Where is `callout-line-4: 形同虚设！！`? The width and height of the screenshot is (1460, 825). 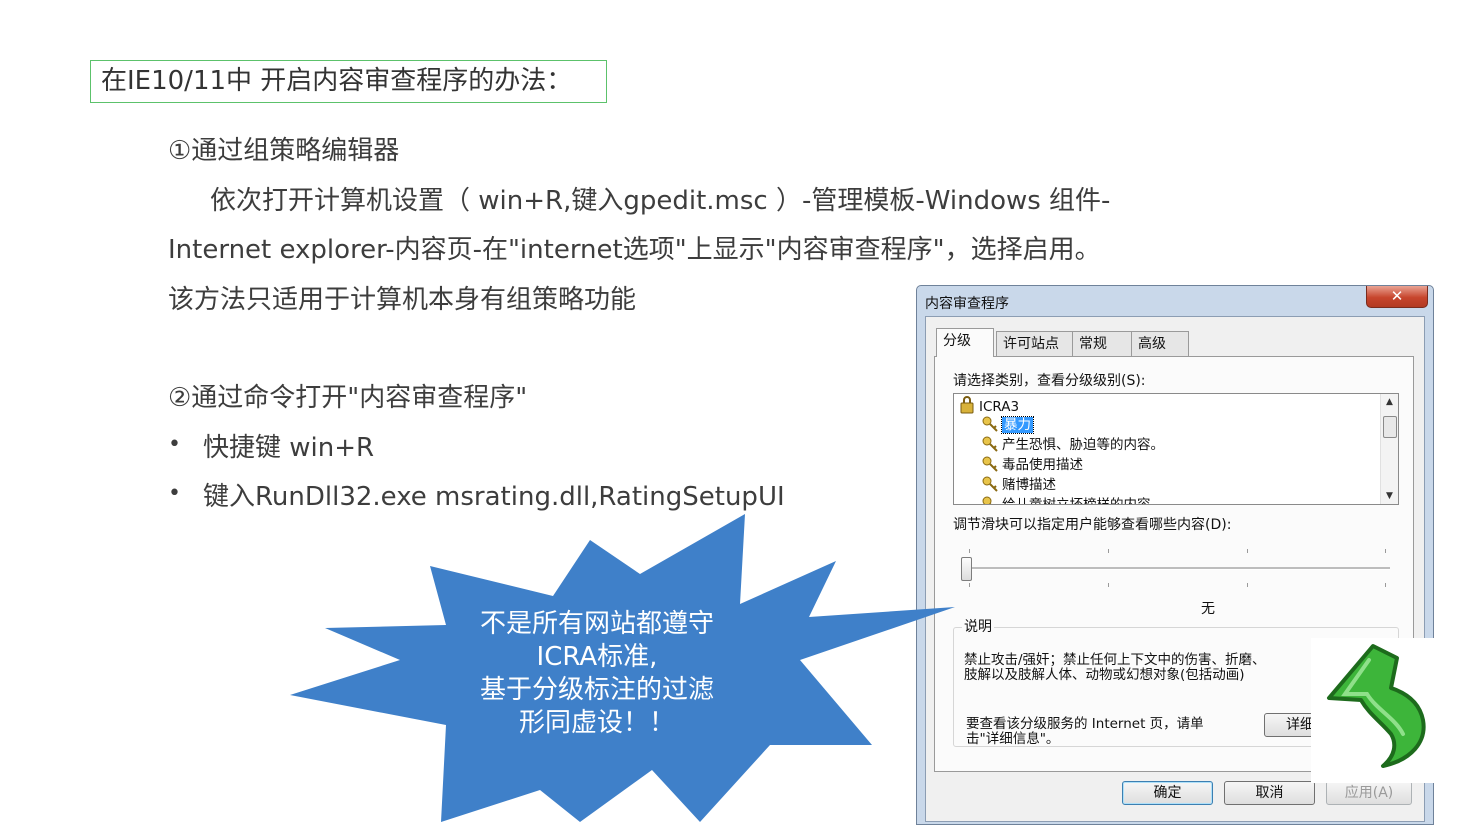 callout-line-4: 形同虚设！！ is located at coordinates (596, 723).